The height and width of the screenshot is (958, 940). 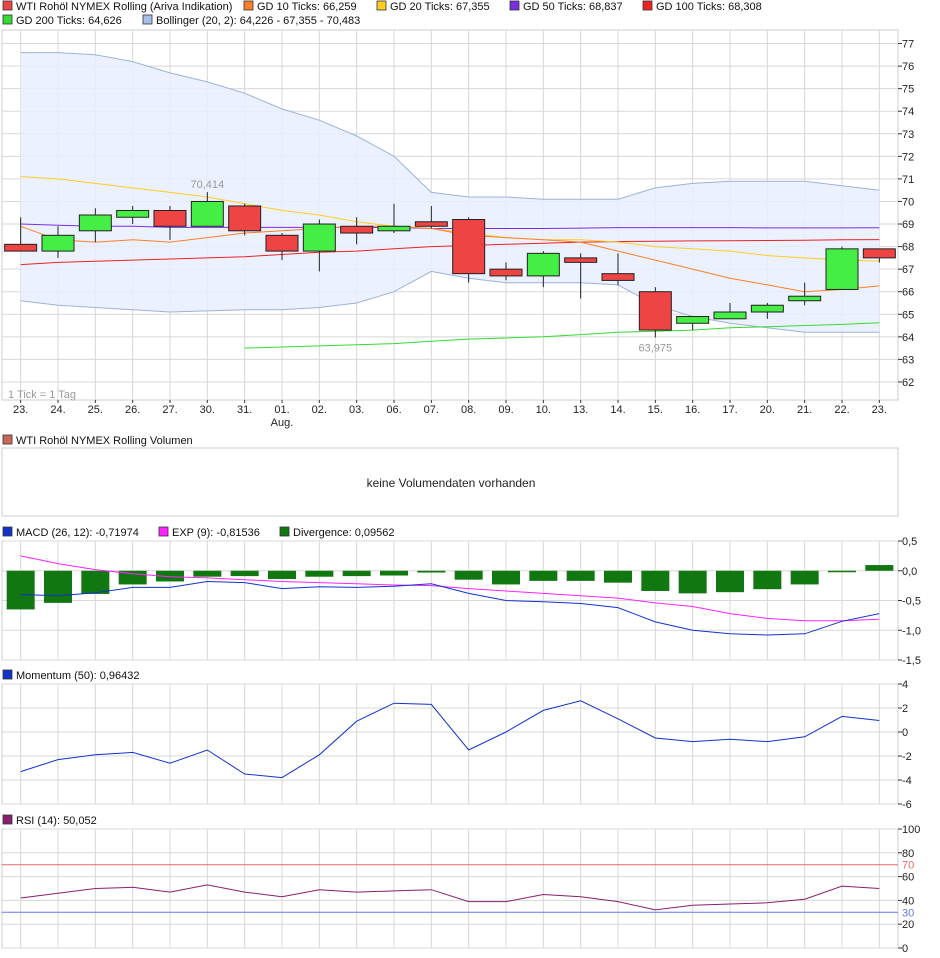 I want to click on x-tick-label: 14., so click(x=617, y=410).